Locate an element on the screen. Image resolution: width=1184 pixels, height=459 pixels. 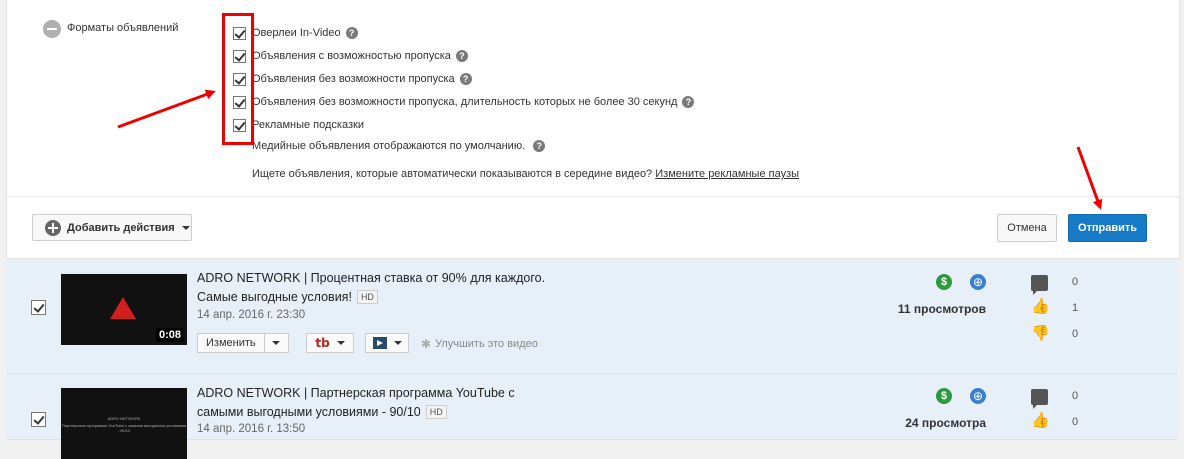
sparkle-icon: ✱ is located at coordinates (426, 344).